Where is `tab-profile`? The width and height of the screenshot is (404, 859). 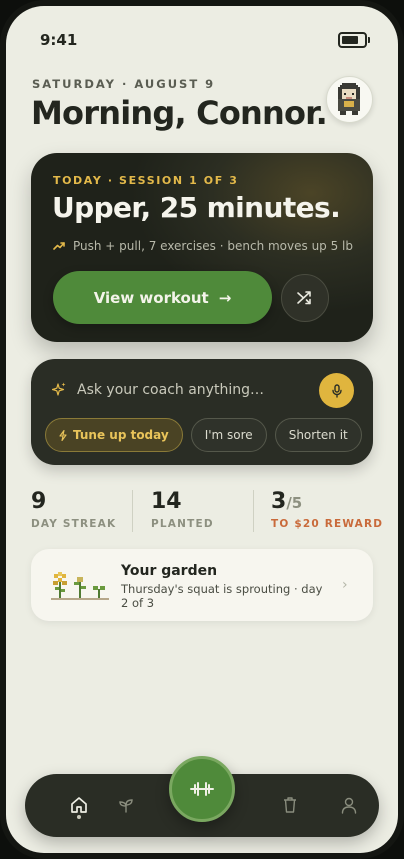
tab-profile is located at coordinates (349, 805).